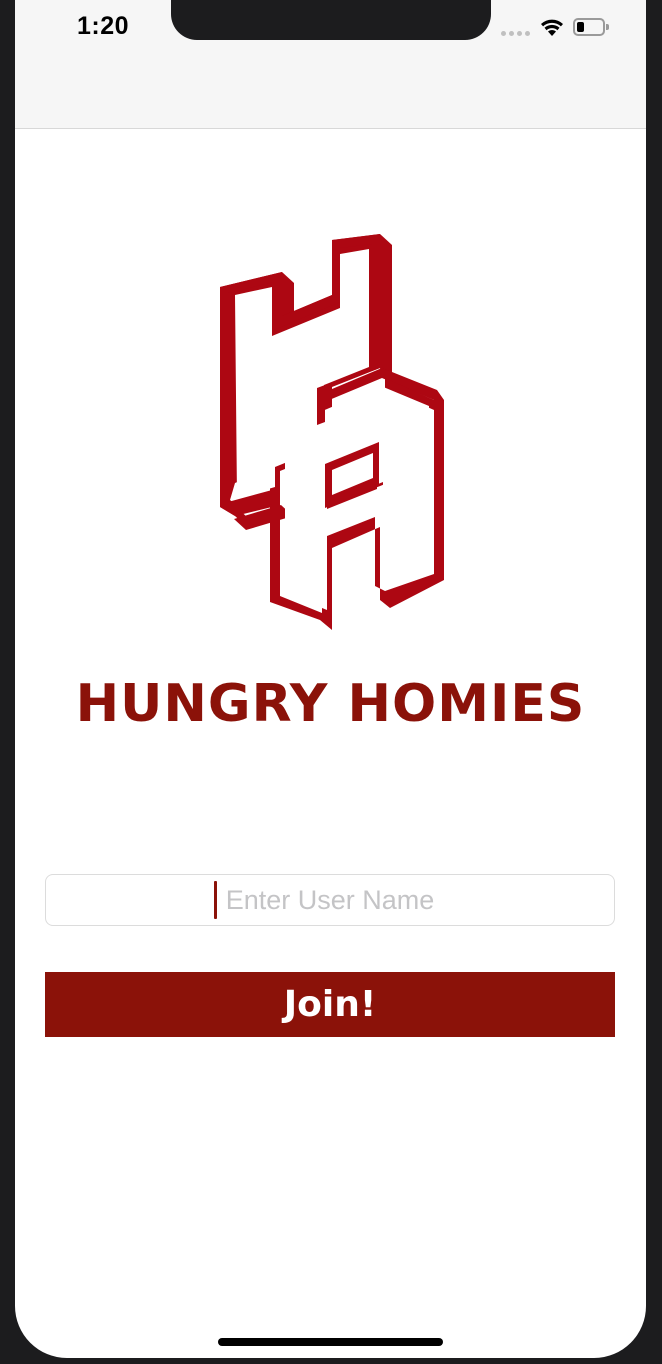  Describe the element at coordinates (332, 432) in the screenshot. I see `hh-monogram-logo` at that location.